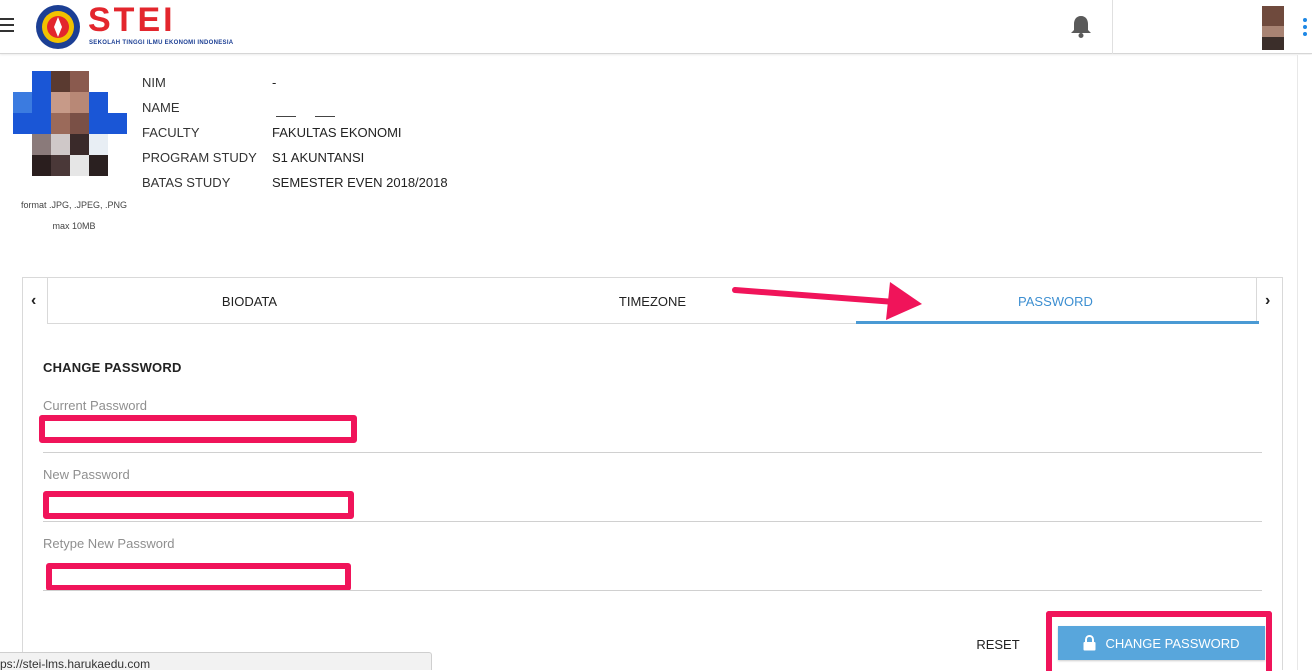 The image size is (1312, 671). What do you see at coordinates (216, 661) in the screenshot?
I see `status-bar-url: ps://stei-lms.harukaedu.com` at bounding box center [216, 661].